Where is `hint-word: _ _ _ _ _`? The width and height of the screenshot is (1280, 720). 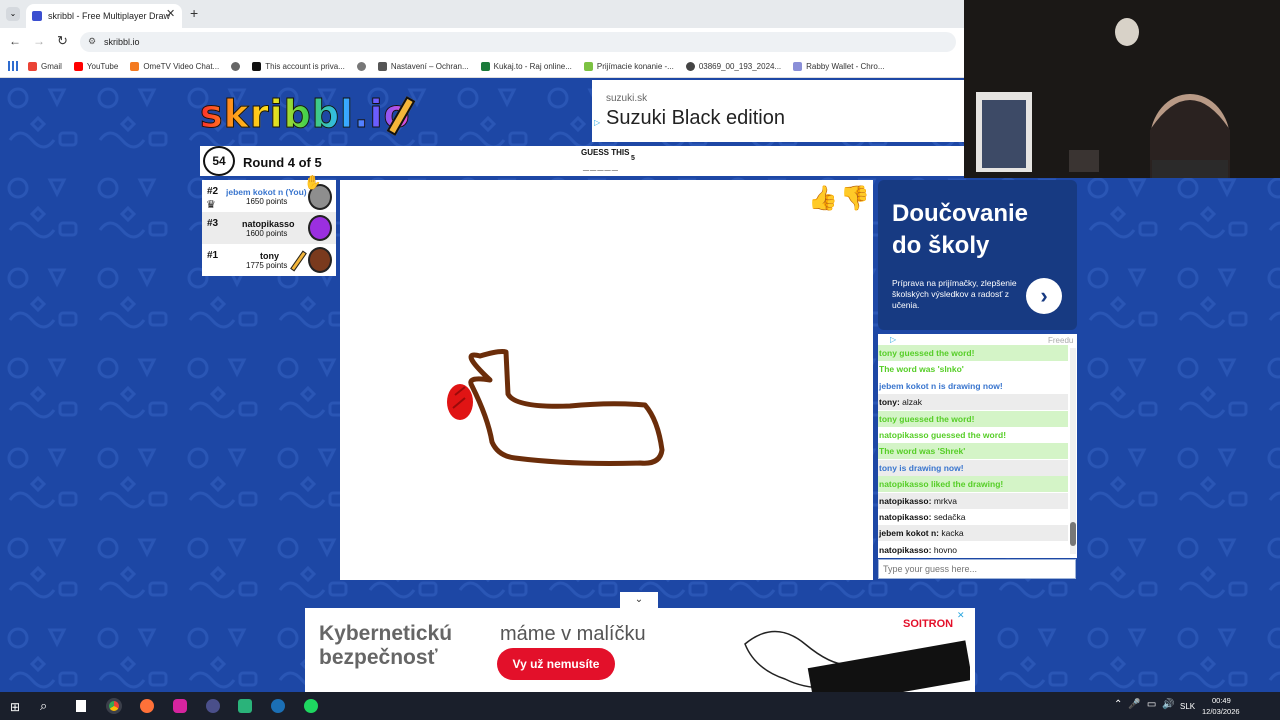 hint-word: _ _ _ _ _ is located at coordinates (600, 166).